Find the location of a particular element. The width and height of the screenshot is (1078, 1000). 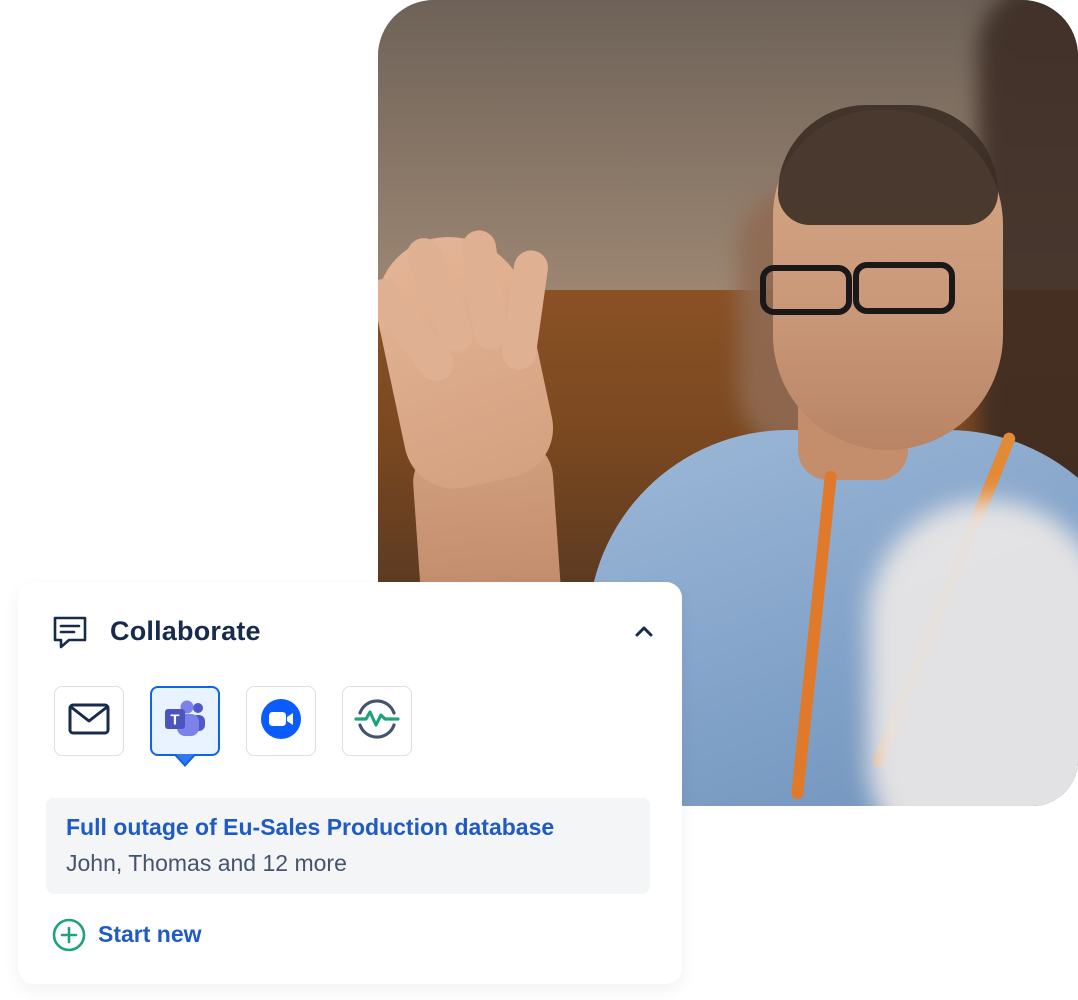

collapse-button is located at coordinates (644, 632).